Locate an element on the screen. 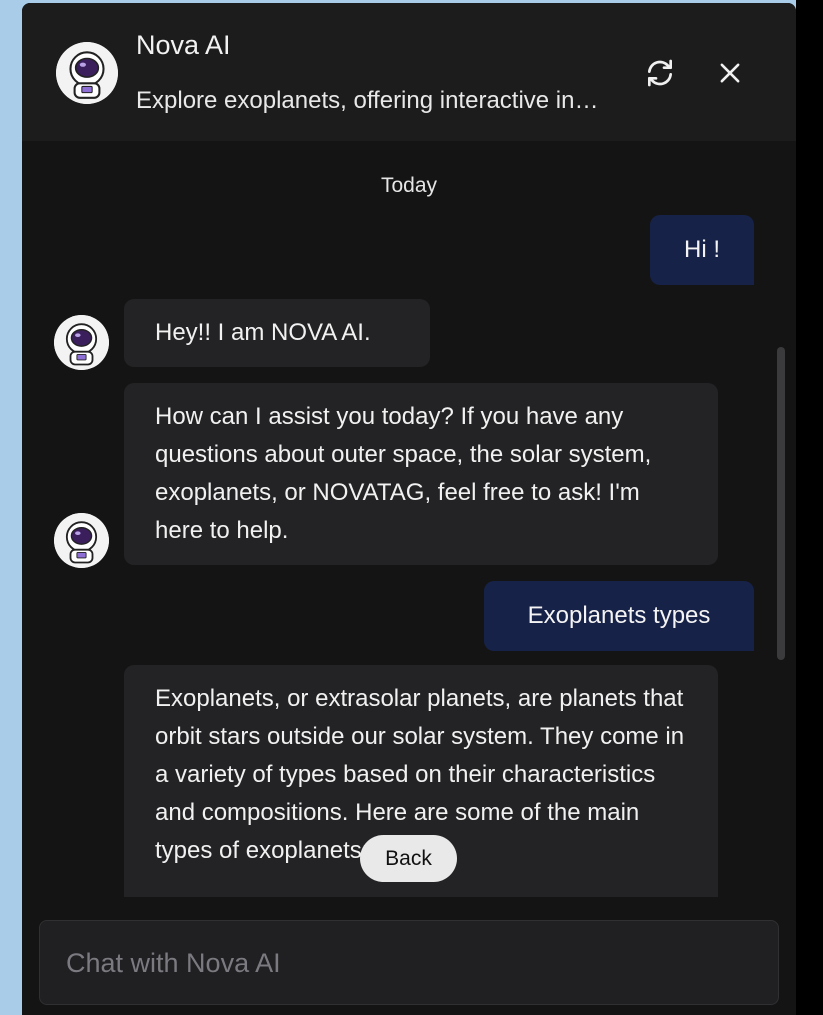 The image size is (823, 1015). chat-scrollbar is located at coordinates (781, 503).